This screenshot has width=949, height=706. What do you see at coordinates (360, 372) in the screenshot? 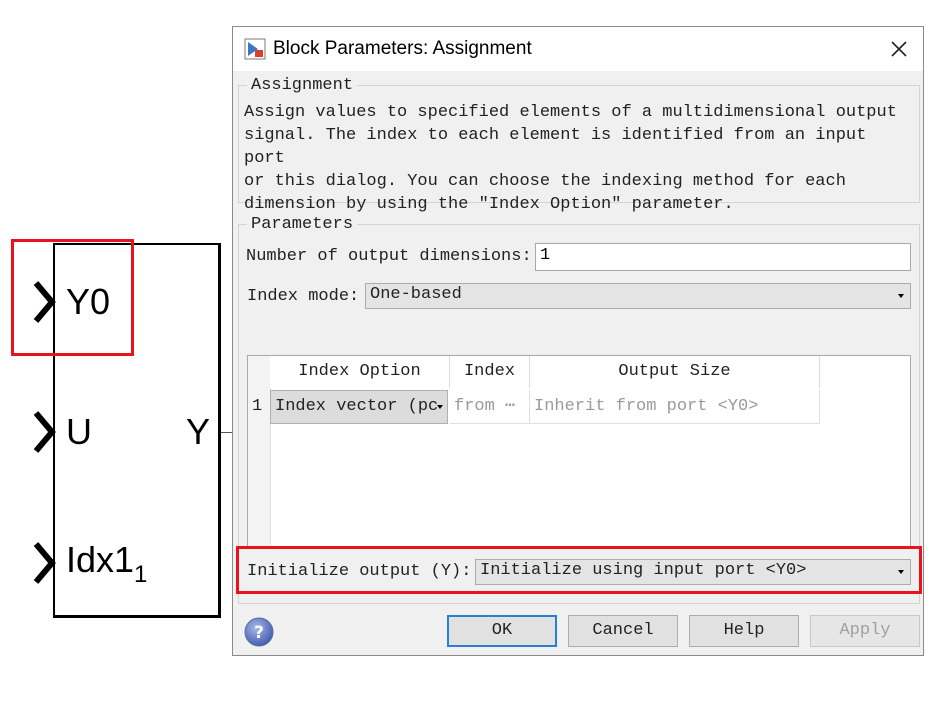
I see `header-index-option: Index Option` at bounding box center [360, 372].